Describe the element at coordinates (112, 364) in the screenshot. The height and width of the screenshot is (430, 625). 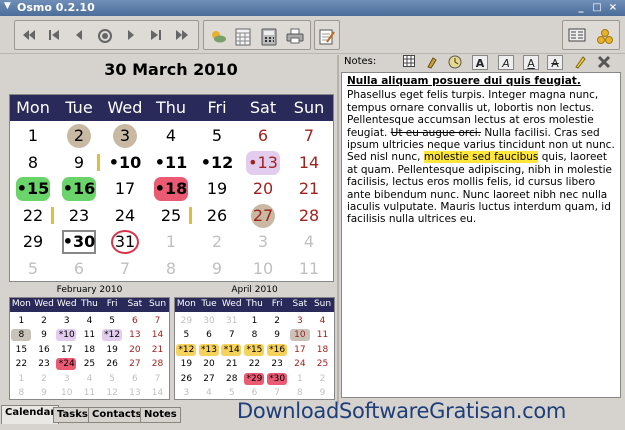
I see `prev-day-cell: 26` at that location.